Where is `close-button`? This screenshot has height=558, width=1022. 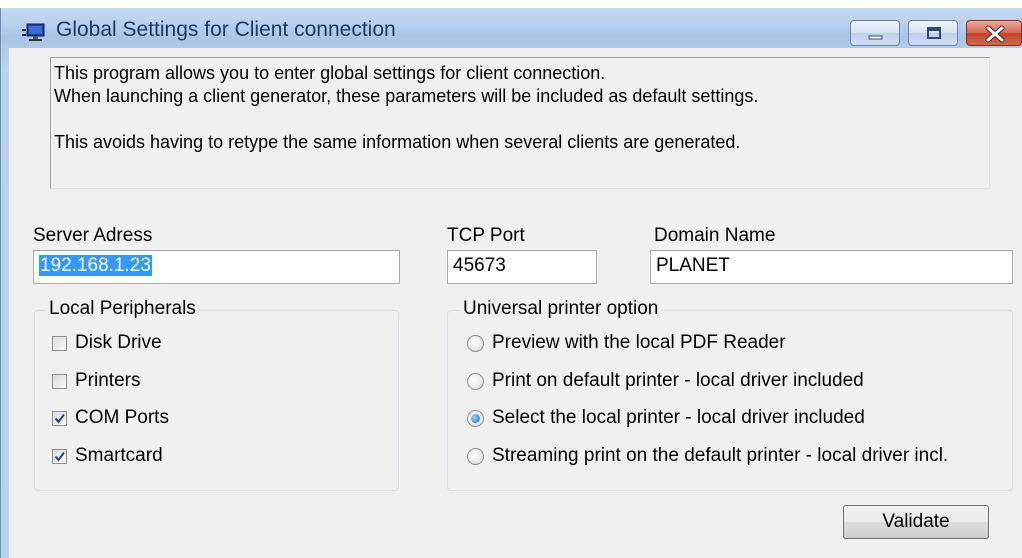 close-button is located at coordinates (994, 33).